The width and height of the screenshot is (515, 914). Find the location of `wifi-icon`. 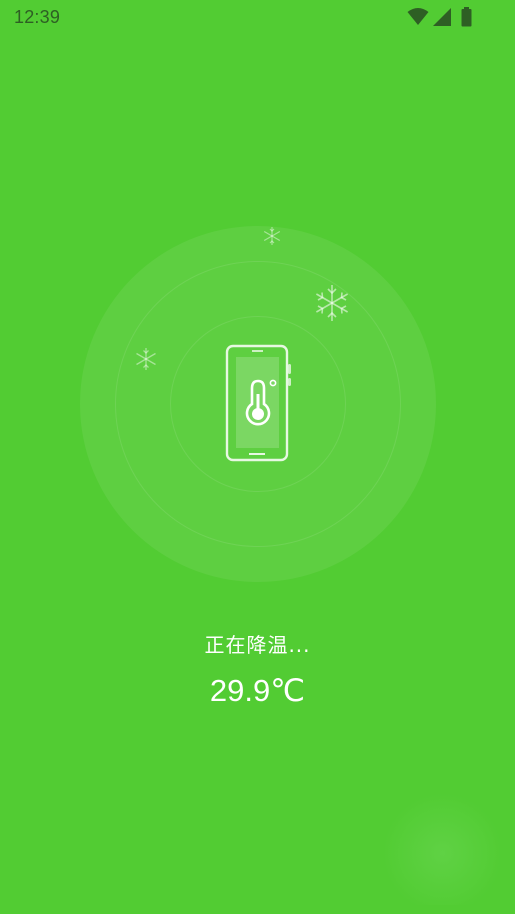

wifi-icon is located at coordinates (418, 16).